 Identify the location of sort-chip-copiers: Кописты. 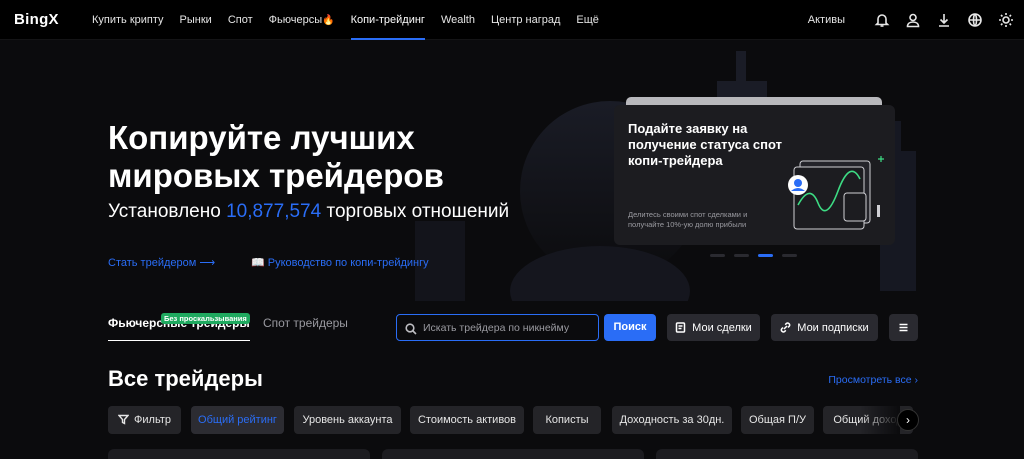
(567, 420).